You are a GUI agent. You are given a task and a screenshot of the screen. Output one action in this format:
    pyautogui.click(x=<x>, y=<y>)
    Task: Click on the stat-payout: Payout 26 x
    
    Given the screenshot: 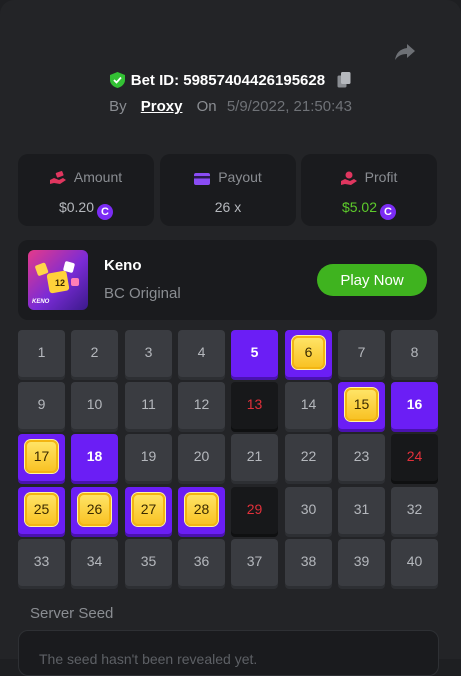 What is the action you would take?
    pyautogui.click(x=228, y=190)
    